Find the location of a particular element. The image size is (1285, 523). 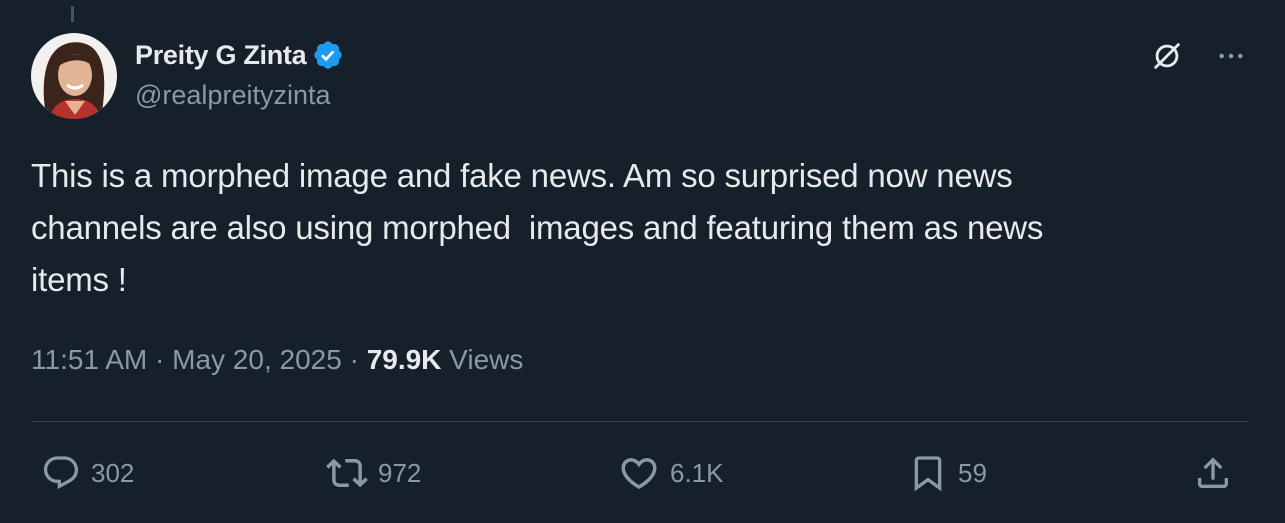

avatar-image is located at coordinates (74, 76).